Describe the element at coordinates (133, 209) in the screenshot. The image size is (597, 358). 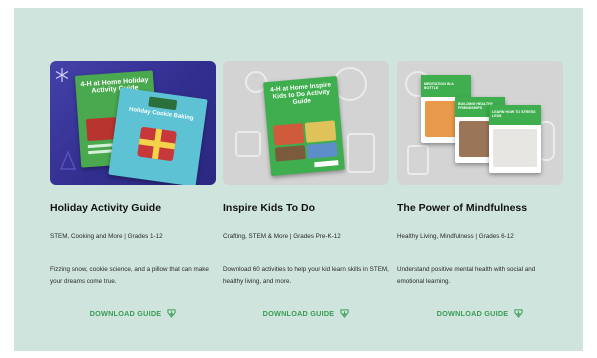
I see `guide-title: Holiday Activity Guide` at that location.